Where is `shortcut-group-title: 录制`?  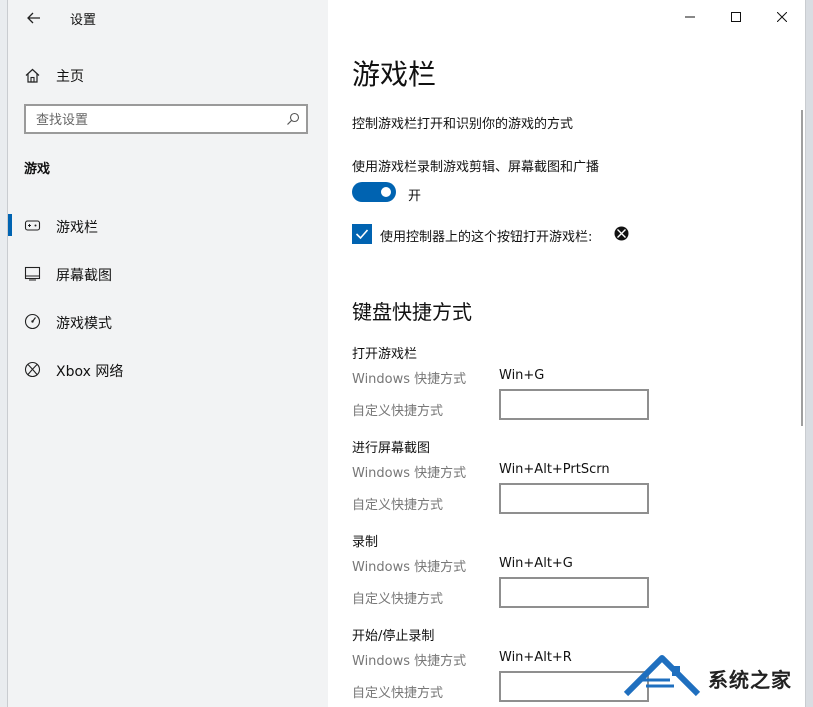
shortcut-group-title: 录制 is located at coordinates (365, 542).